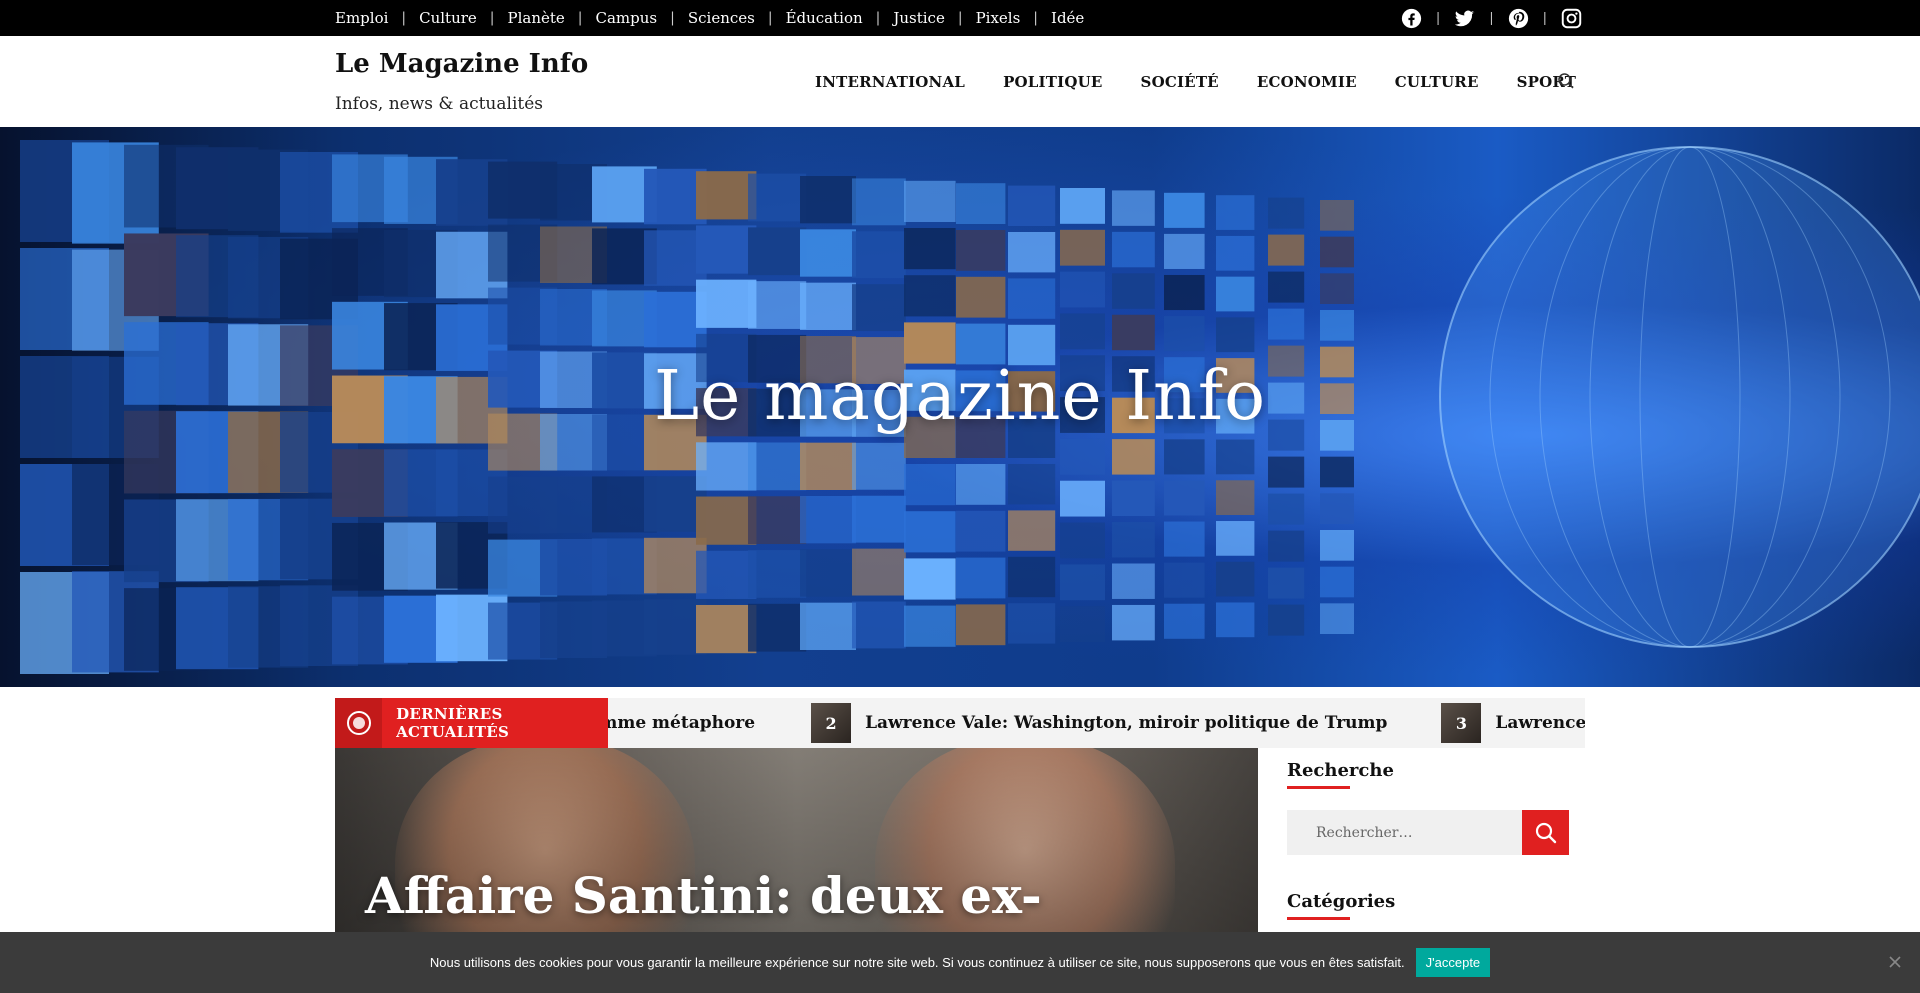 The image size is (1920, 993). Describe the element at coordinates (1437, 82) in the screenshot. I see `nav-culture: CULTURE` at that location.